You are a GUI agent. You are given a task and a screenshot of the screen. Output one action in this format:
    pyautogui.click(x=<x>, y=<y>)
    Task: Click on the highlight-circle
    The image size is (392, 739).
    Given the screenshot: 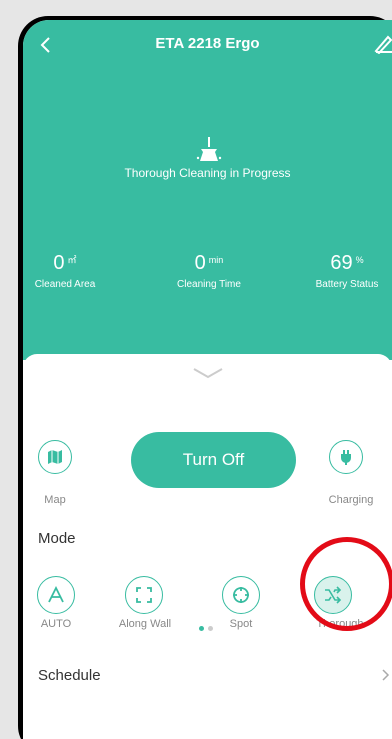 What is the action you would take?
    pyautogui.click(x=346, y=584)
    